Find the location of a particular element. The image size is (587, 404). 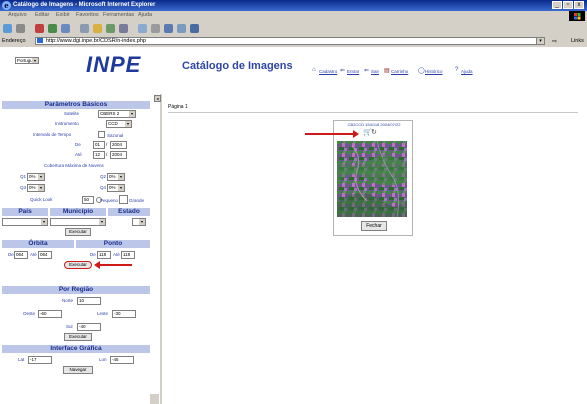

lat-input: -17 is located at coordinates (40, 360).